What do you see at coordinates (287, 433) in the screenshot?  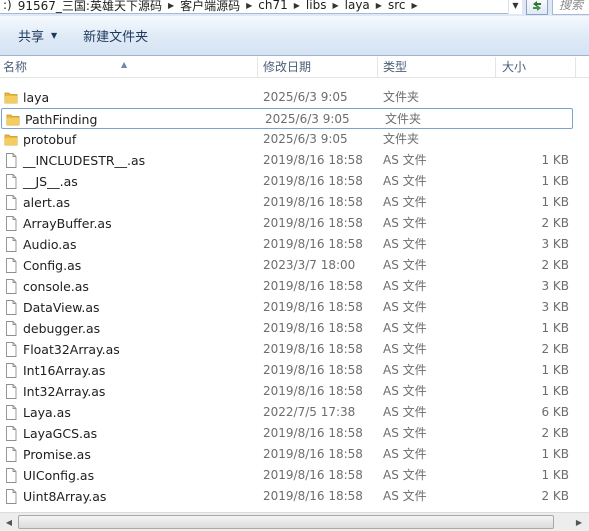 I see `file-row: LayaGCS.as 2019/8/16 18:58 AS 文件 2 KB` at bounding box center [287, 433].